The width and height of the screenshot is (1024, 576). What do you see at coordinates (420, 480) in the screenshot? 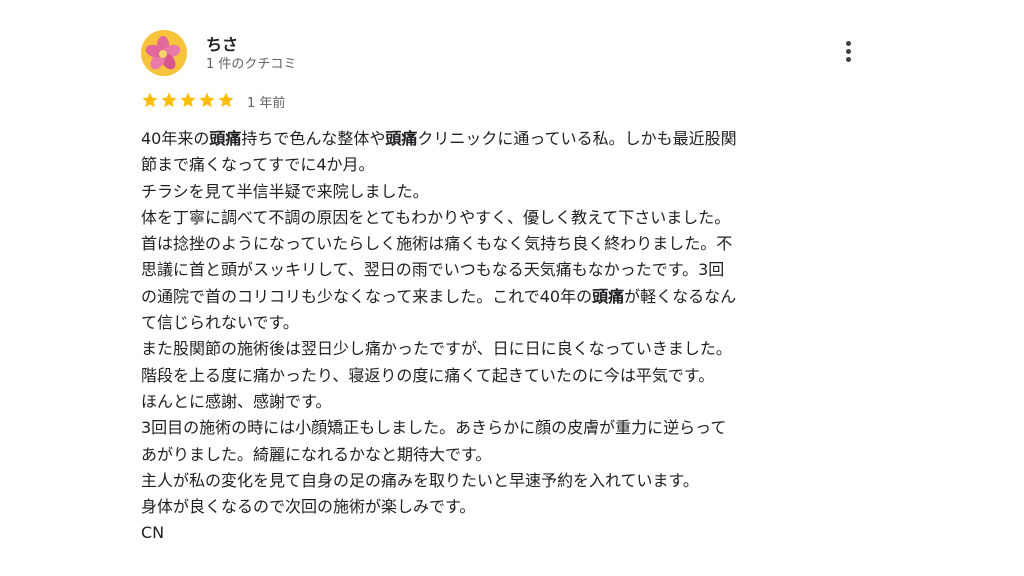
I see `text-segment: 主人が私の変化を見て自身の足の痛みを取りたいと早速予約を入れています。` at bounding box center [420, 480].